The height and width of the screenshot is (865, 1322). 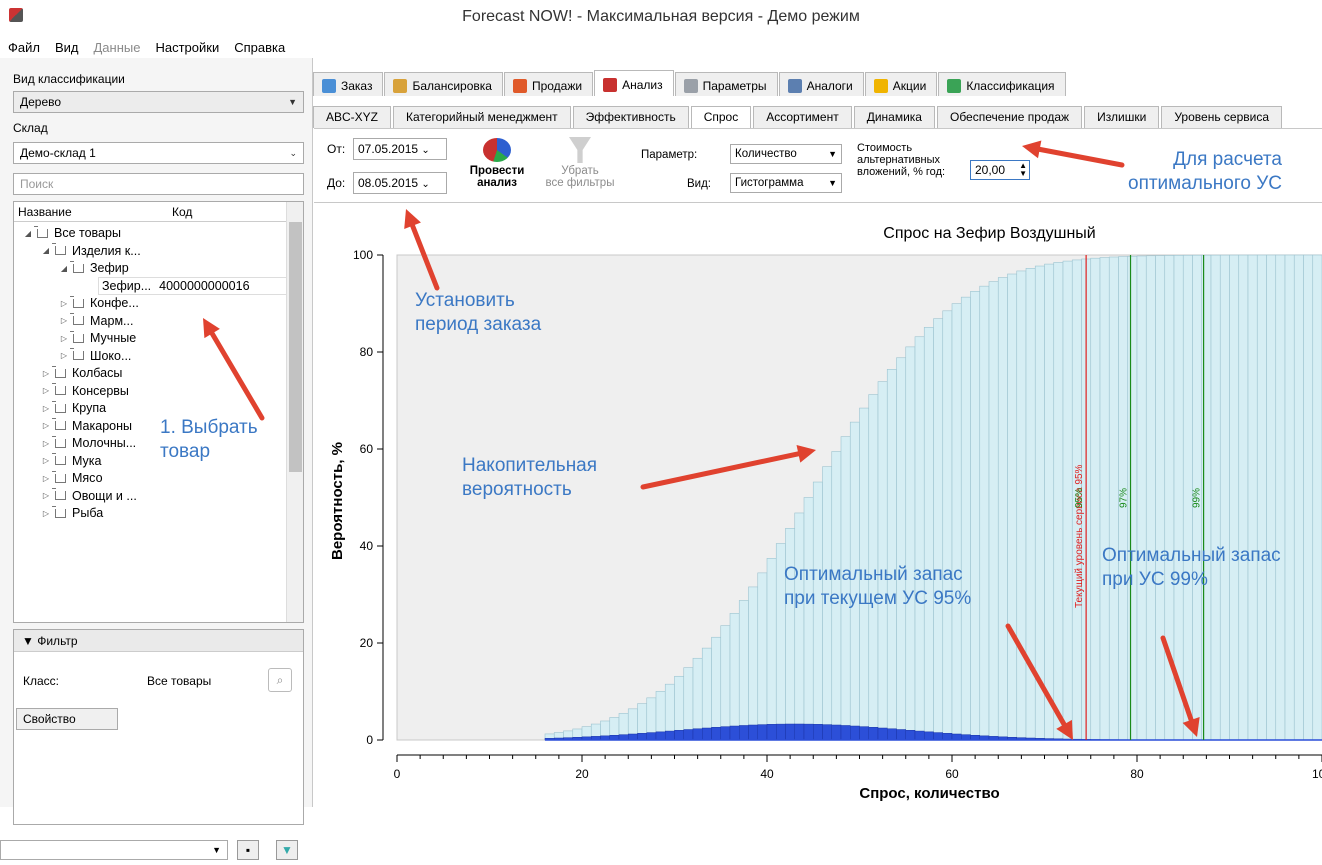 What do you see at coordinates (209, 440) in the screenshot?
I see `annotation-select-product: 1. Выбрать товар` at bounding box center [209, 440].